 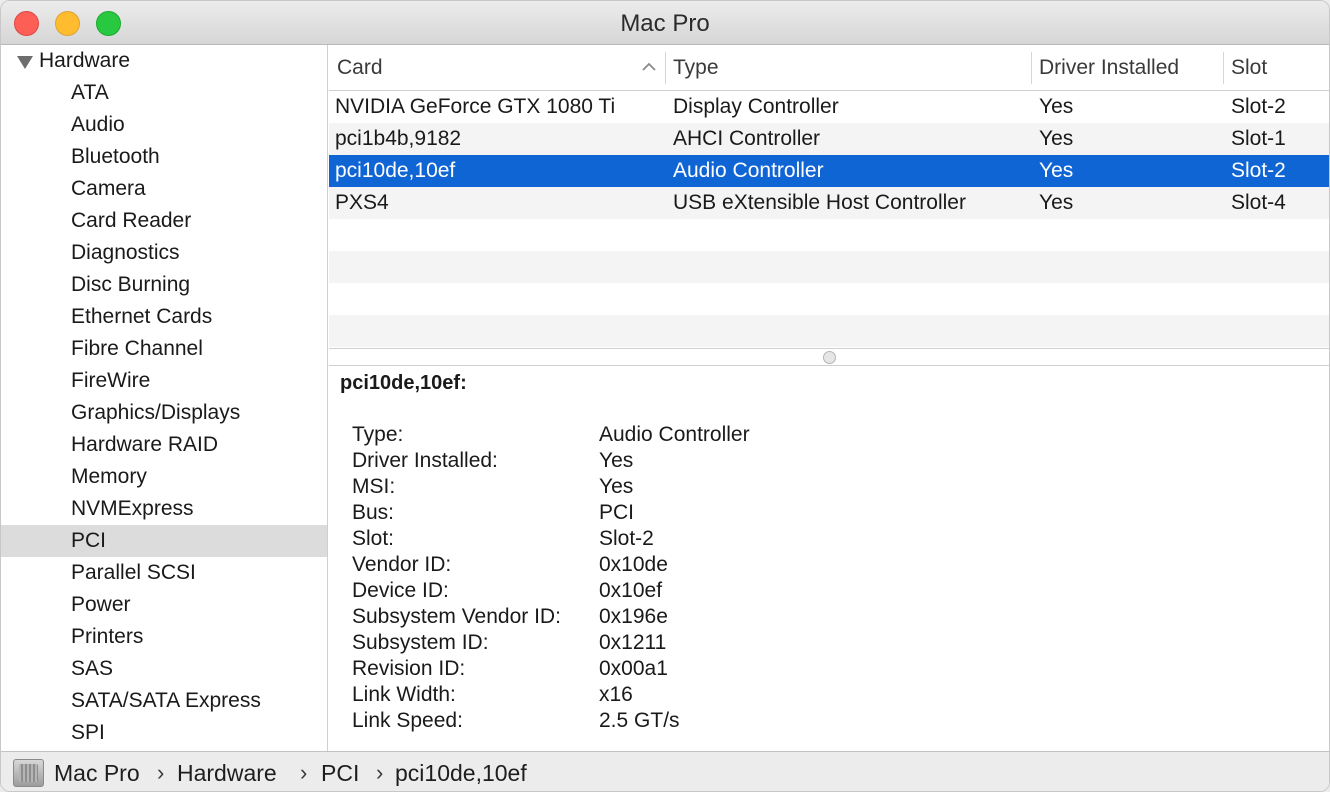 I want to click on detail-row: Bus: PCI, so click(x=802, y=513).